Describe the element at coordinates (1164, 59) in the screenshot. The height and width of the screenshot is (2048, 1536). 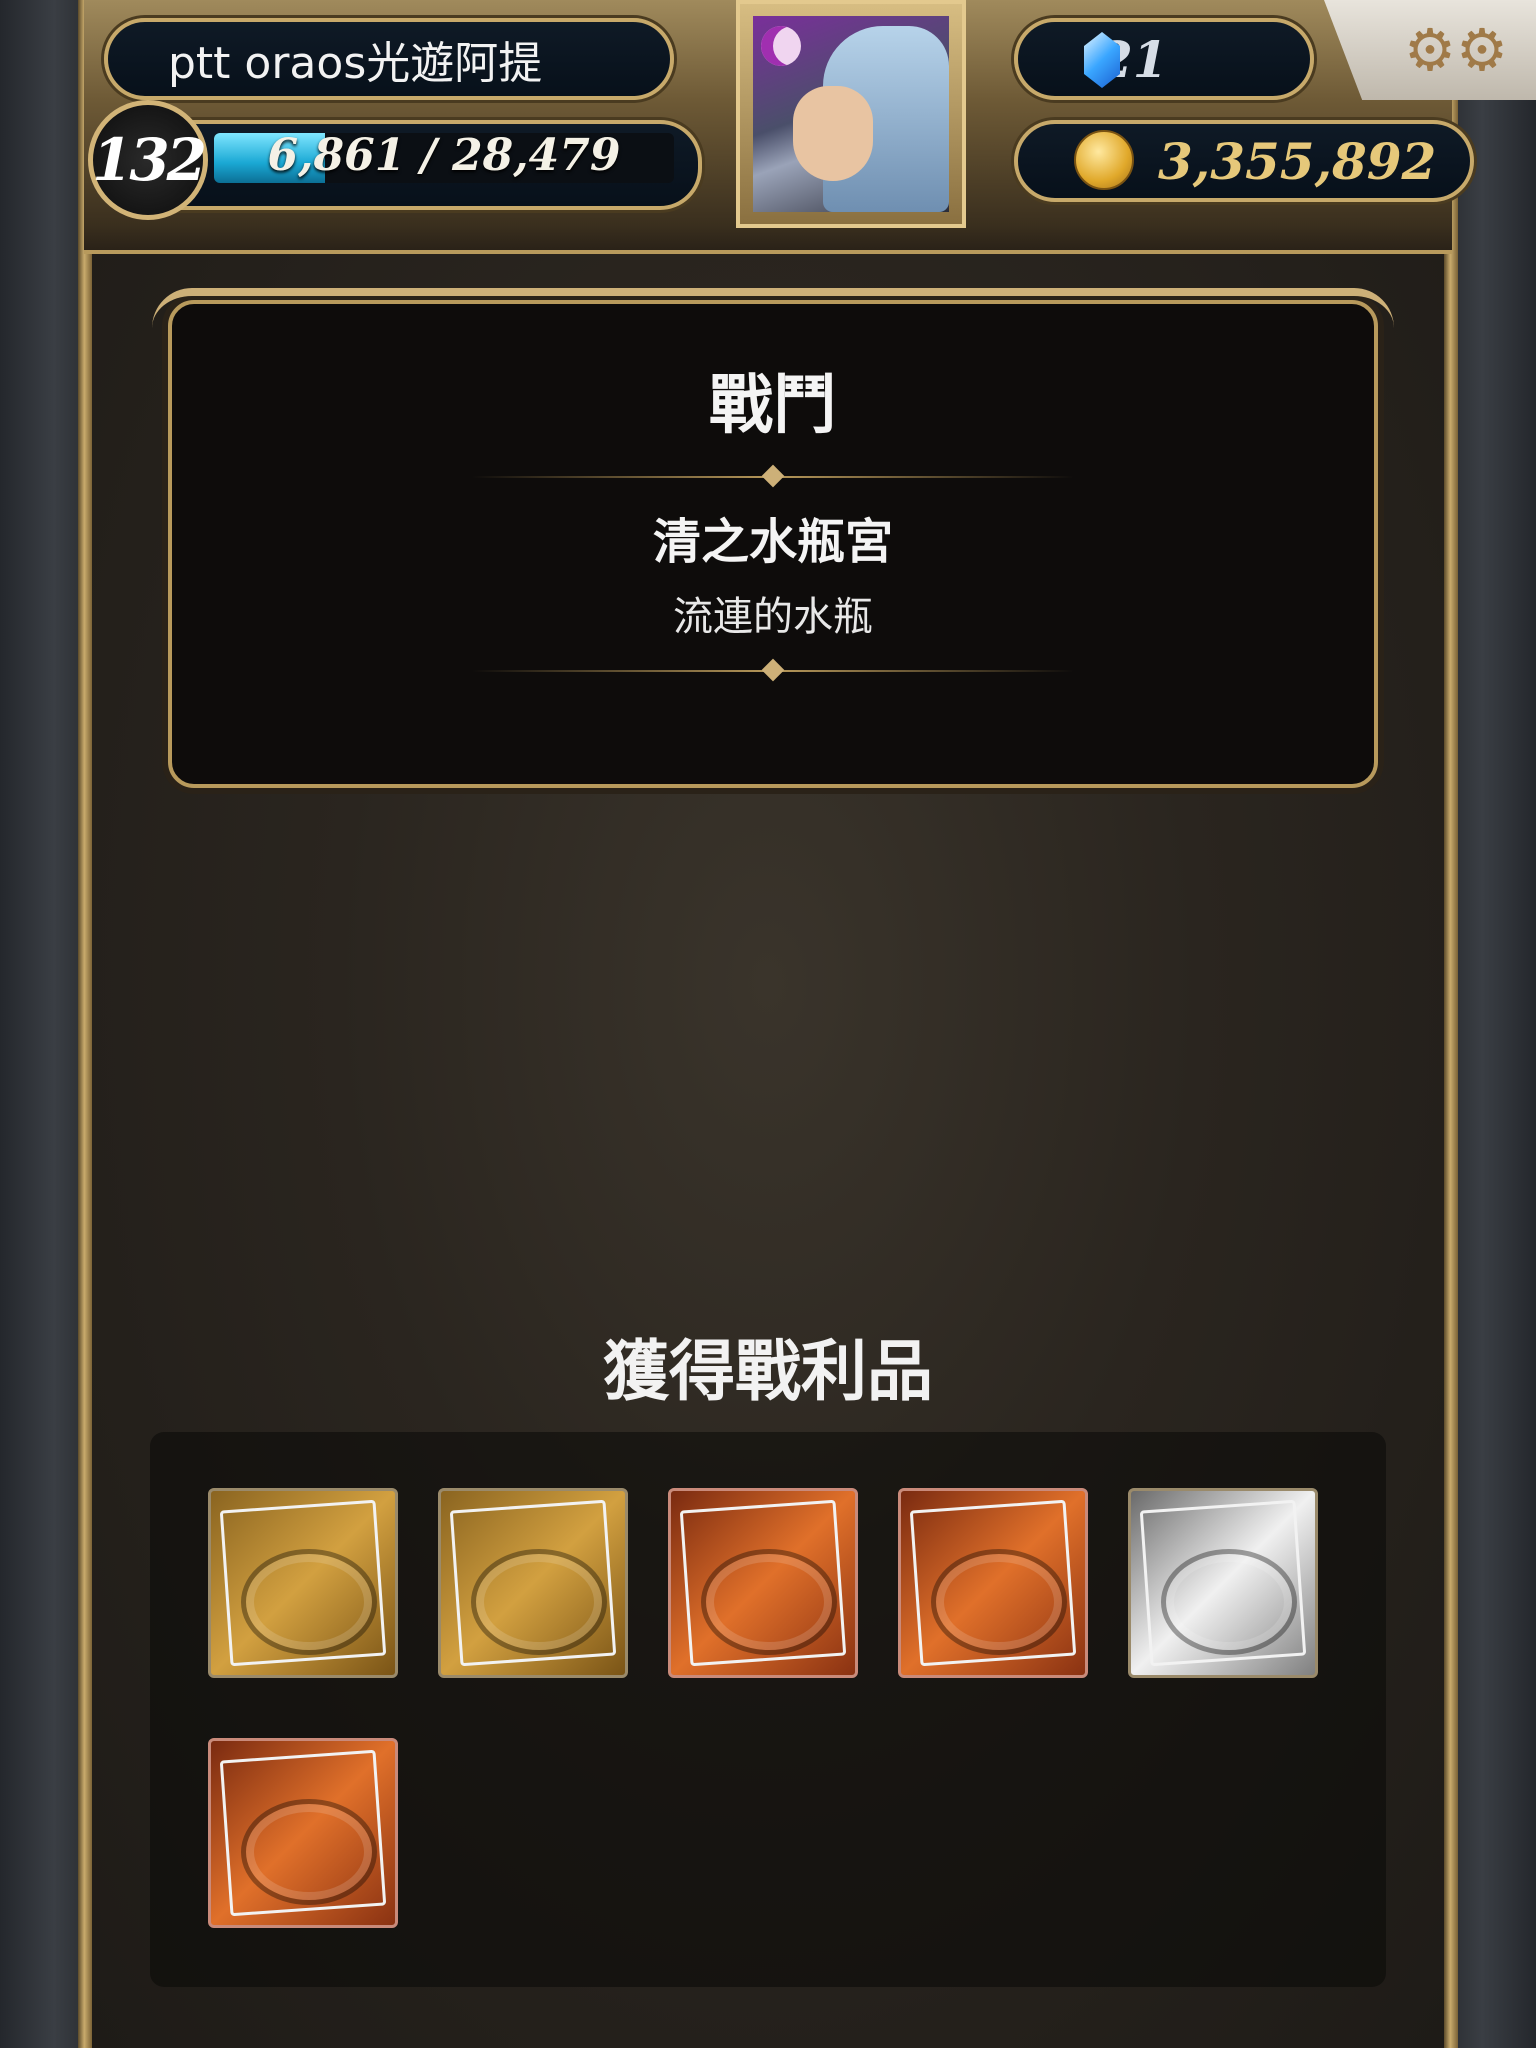
I see `gem-counter: 21` at that location.